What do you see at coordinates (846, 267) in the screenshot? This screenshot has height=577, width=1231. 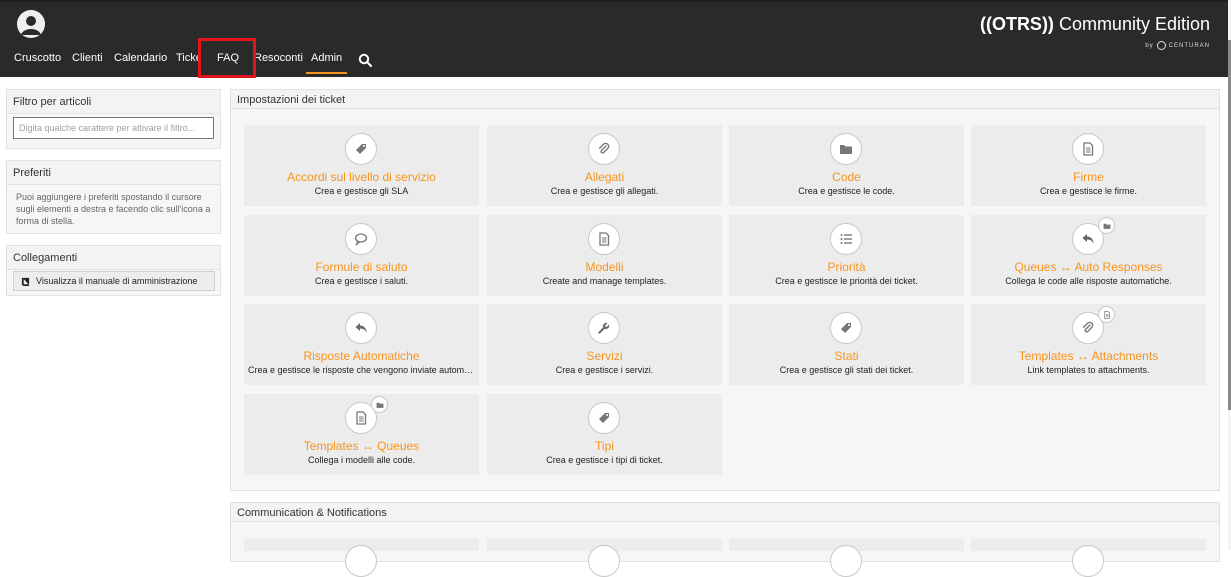 I see `tile-title: Priorità` at bounding box center [846, 267].